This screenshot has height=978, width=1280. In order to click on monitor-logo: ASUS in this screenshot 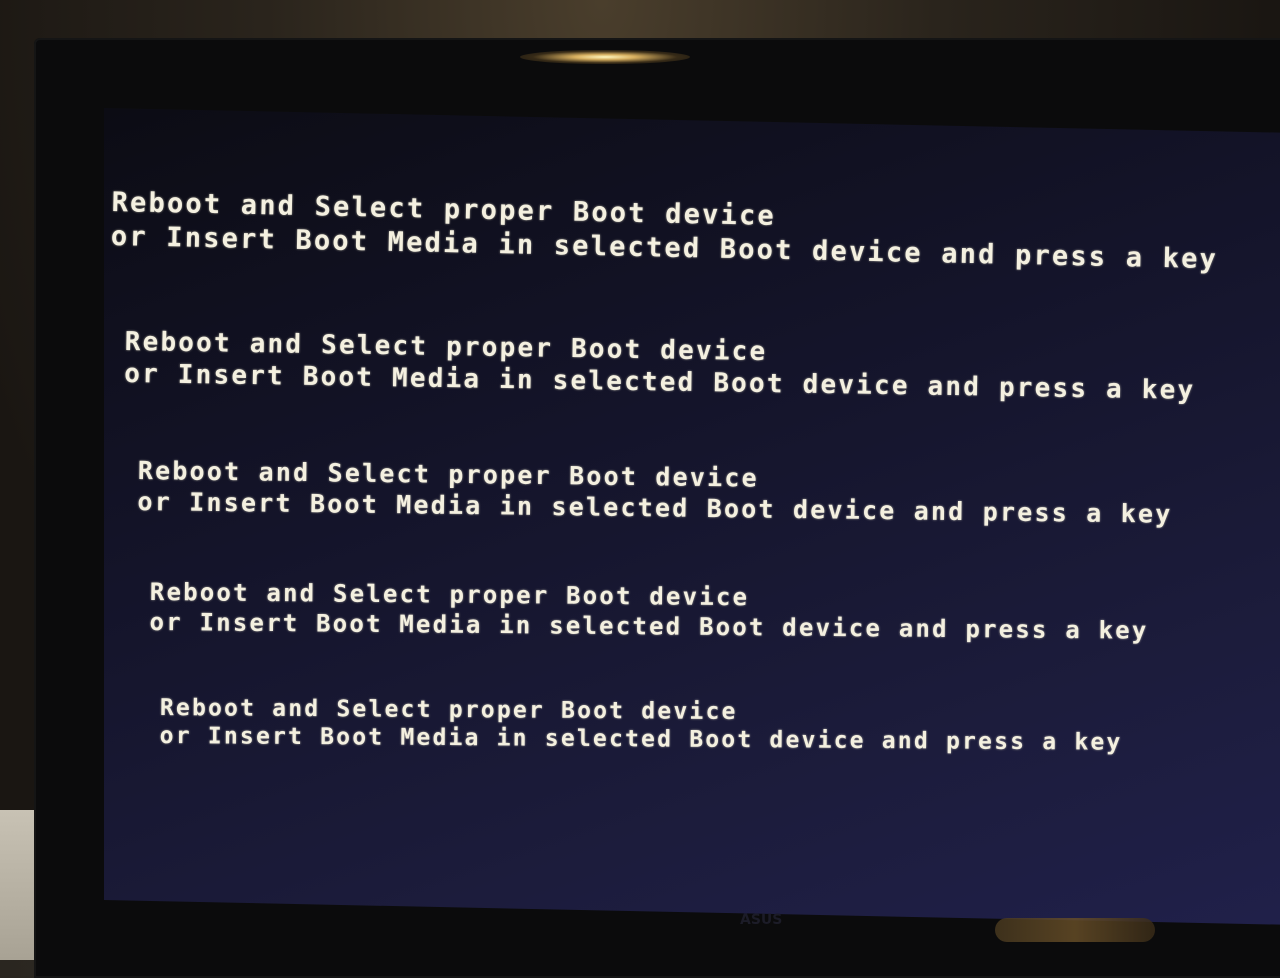, I will do `click(761, 920)`.